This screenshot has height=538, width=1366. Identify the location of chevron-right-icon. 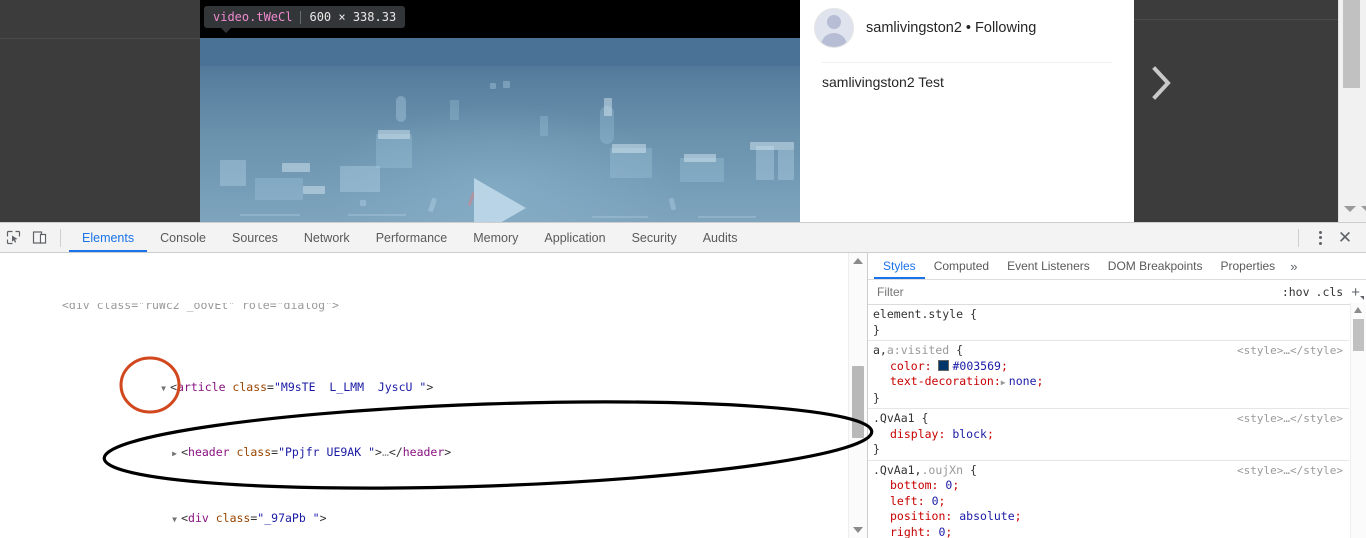
(1162, 83).